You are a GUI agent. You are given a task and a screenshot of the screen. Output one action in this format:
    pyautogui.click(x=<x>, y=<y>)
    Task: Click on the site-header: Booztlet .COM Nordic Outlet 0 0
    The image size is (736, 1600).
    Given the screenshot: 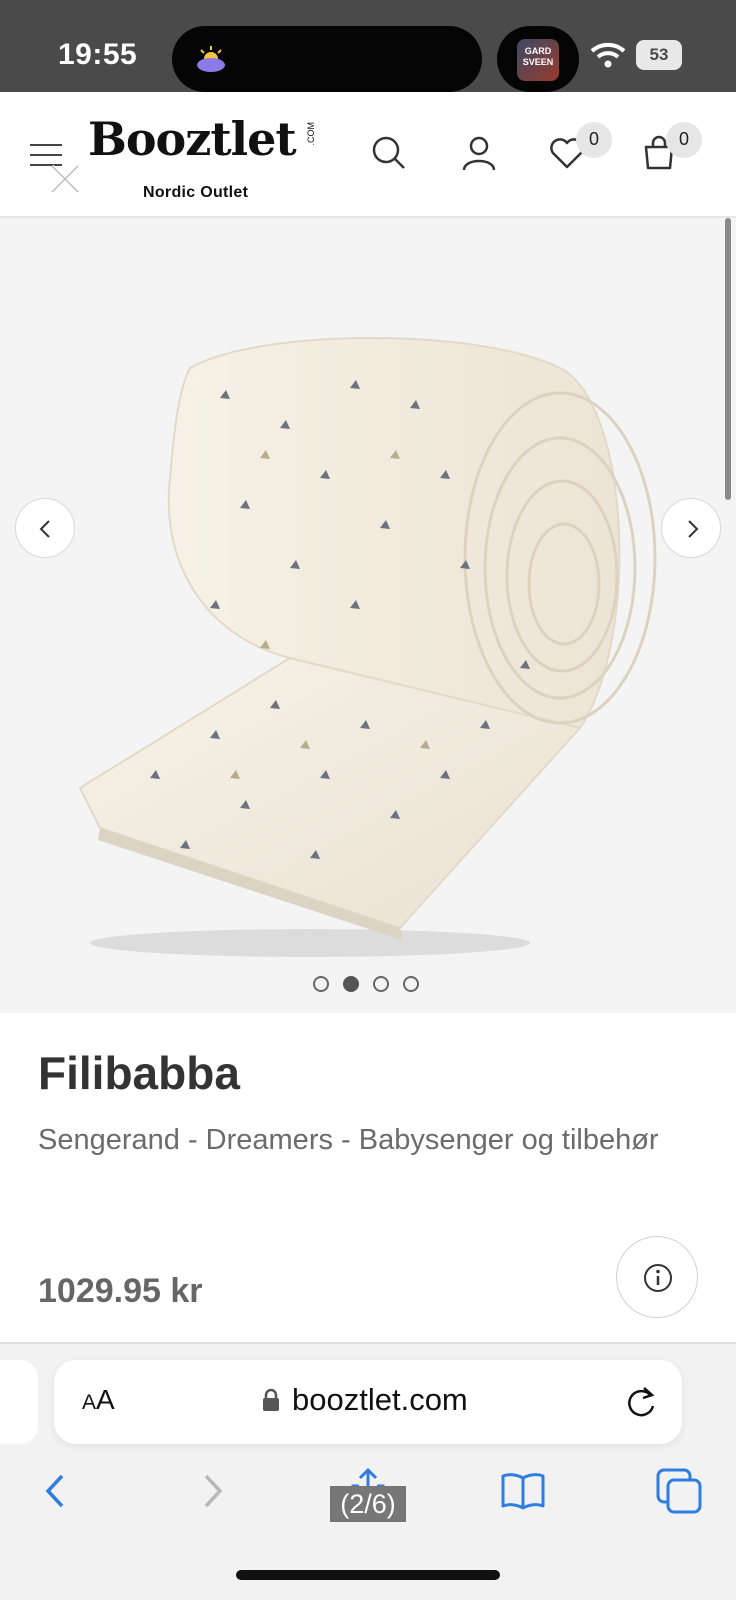 What is the action you would take?
    pyautogui.click(x=368, y=155)
    